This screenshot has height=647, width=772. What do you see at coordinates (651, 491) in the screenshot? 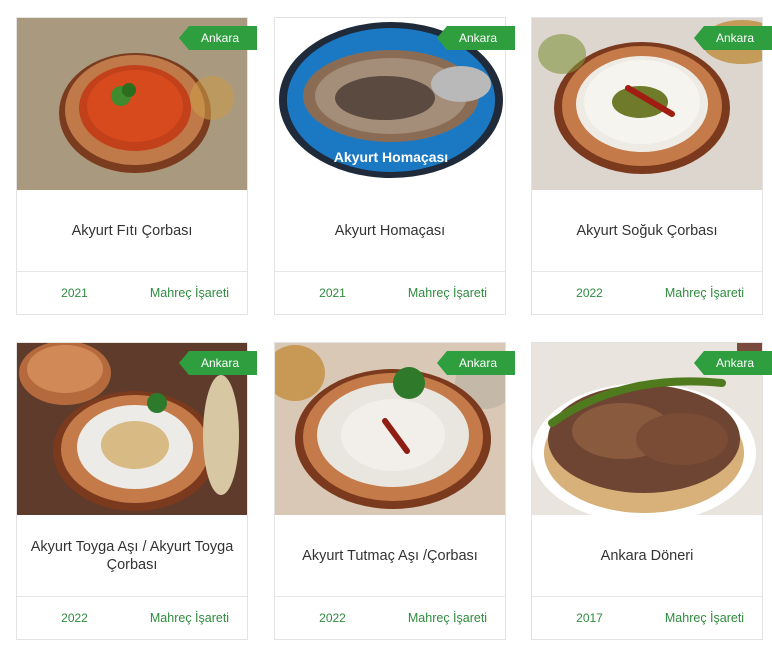
I see `product-card: Ankara Ankara Döneri 2017 Mahreç İşareti` at bounding box center [651, 491].